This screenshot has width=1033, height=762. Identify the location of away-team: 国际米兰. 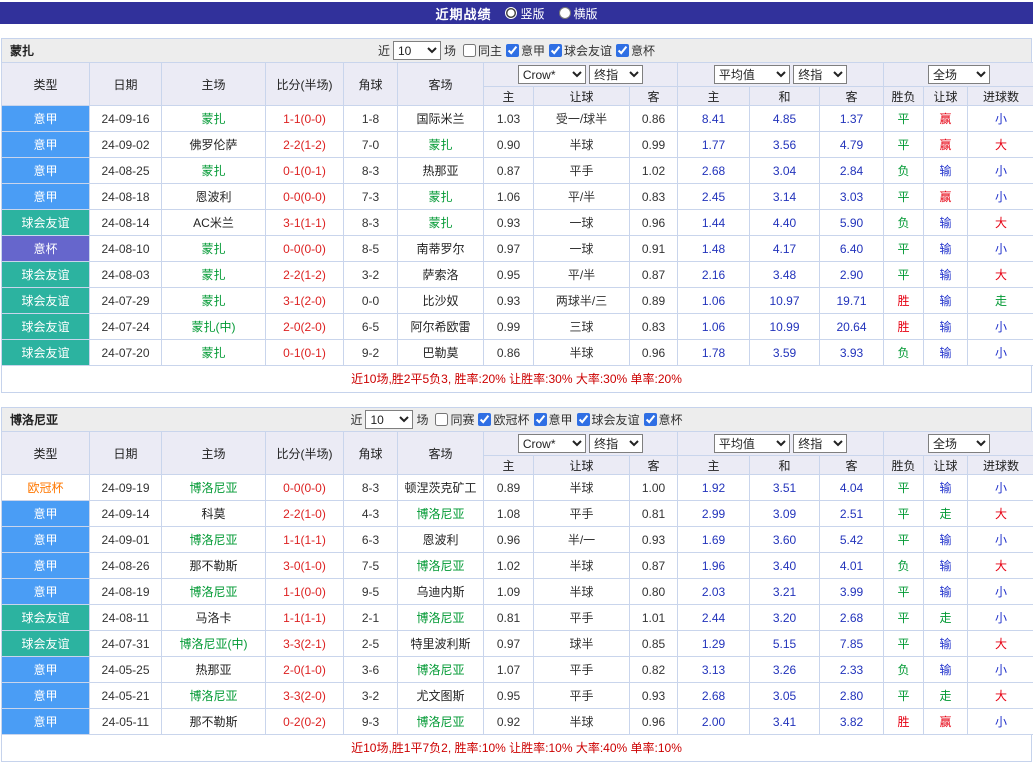
(441, 119).